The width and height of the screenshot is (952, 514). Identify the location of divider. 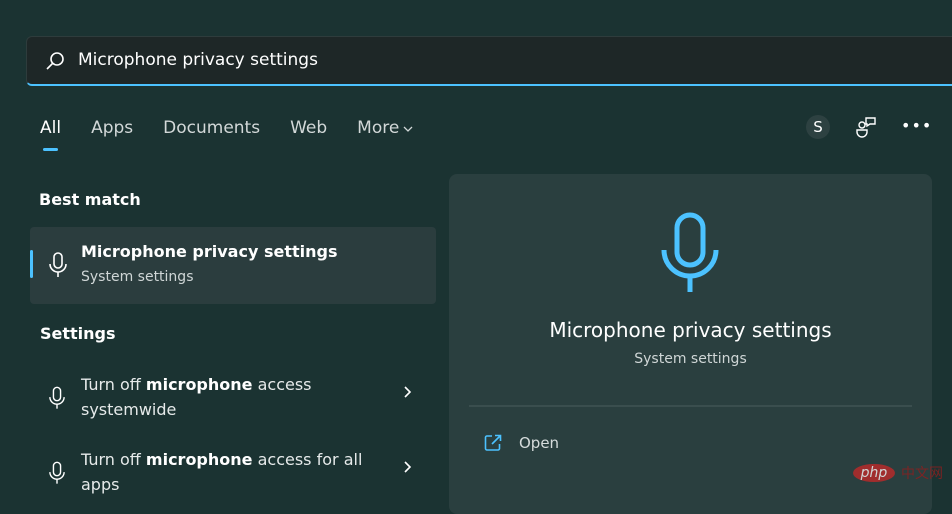
(690, 406).